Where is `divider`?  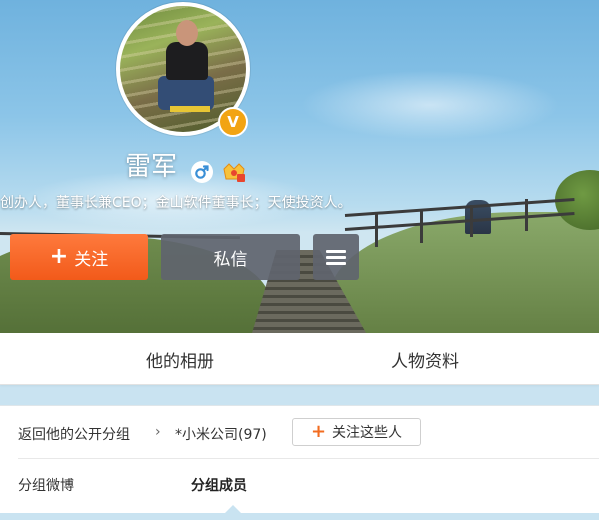 divider is located at coordinates (308, 458).